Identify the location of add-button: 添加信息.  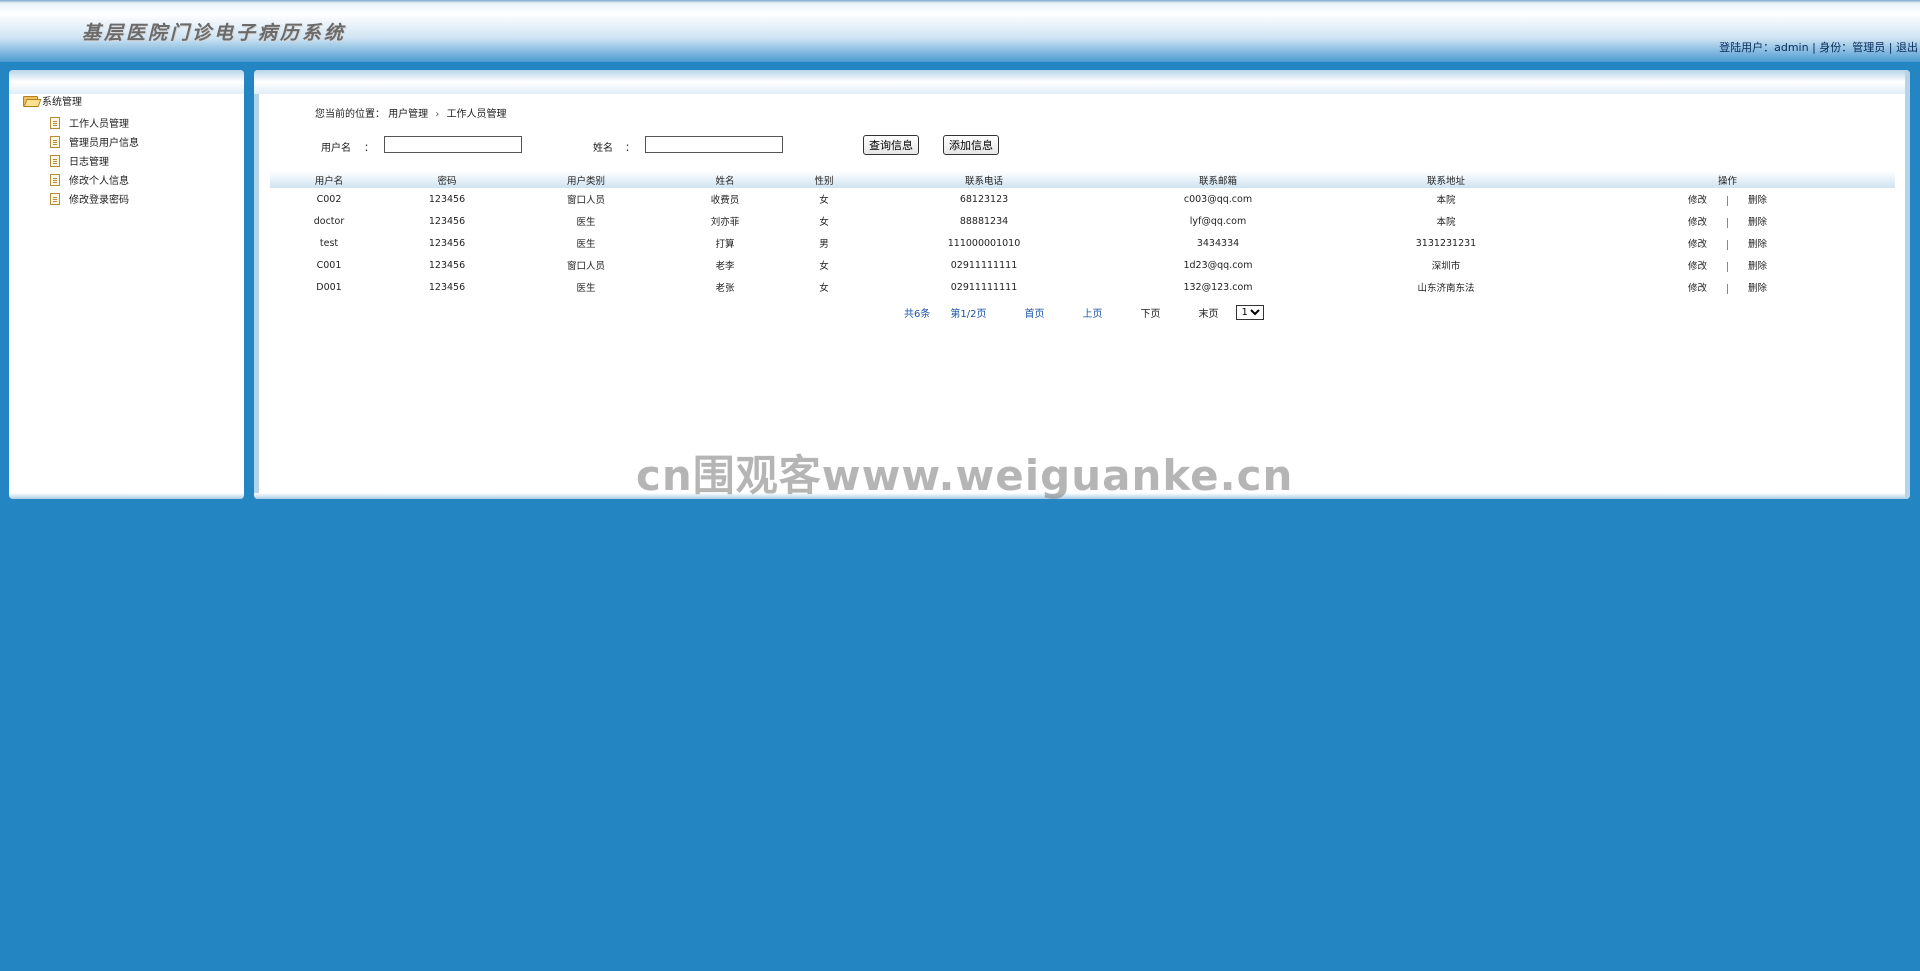
(971, 145).